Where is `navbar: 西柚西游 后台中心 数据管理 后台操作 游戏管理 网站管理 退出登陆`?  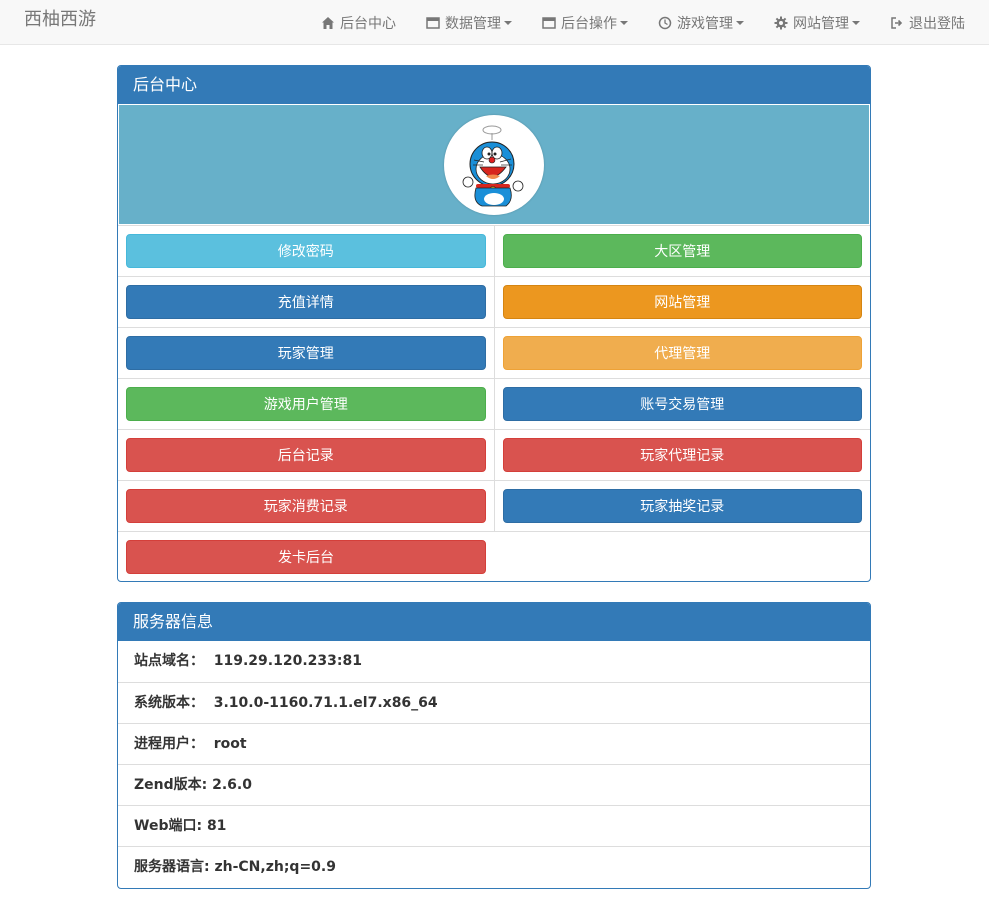
navbar: 西柚西游 后台中心 数据管理 后台操作 游戏管理 网站管理 退出登陆 is located at coordinates (494, 22).